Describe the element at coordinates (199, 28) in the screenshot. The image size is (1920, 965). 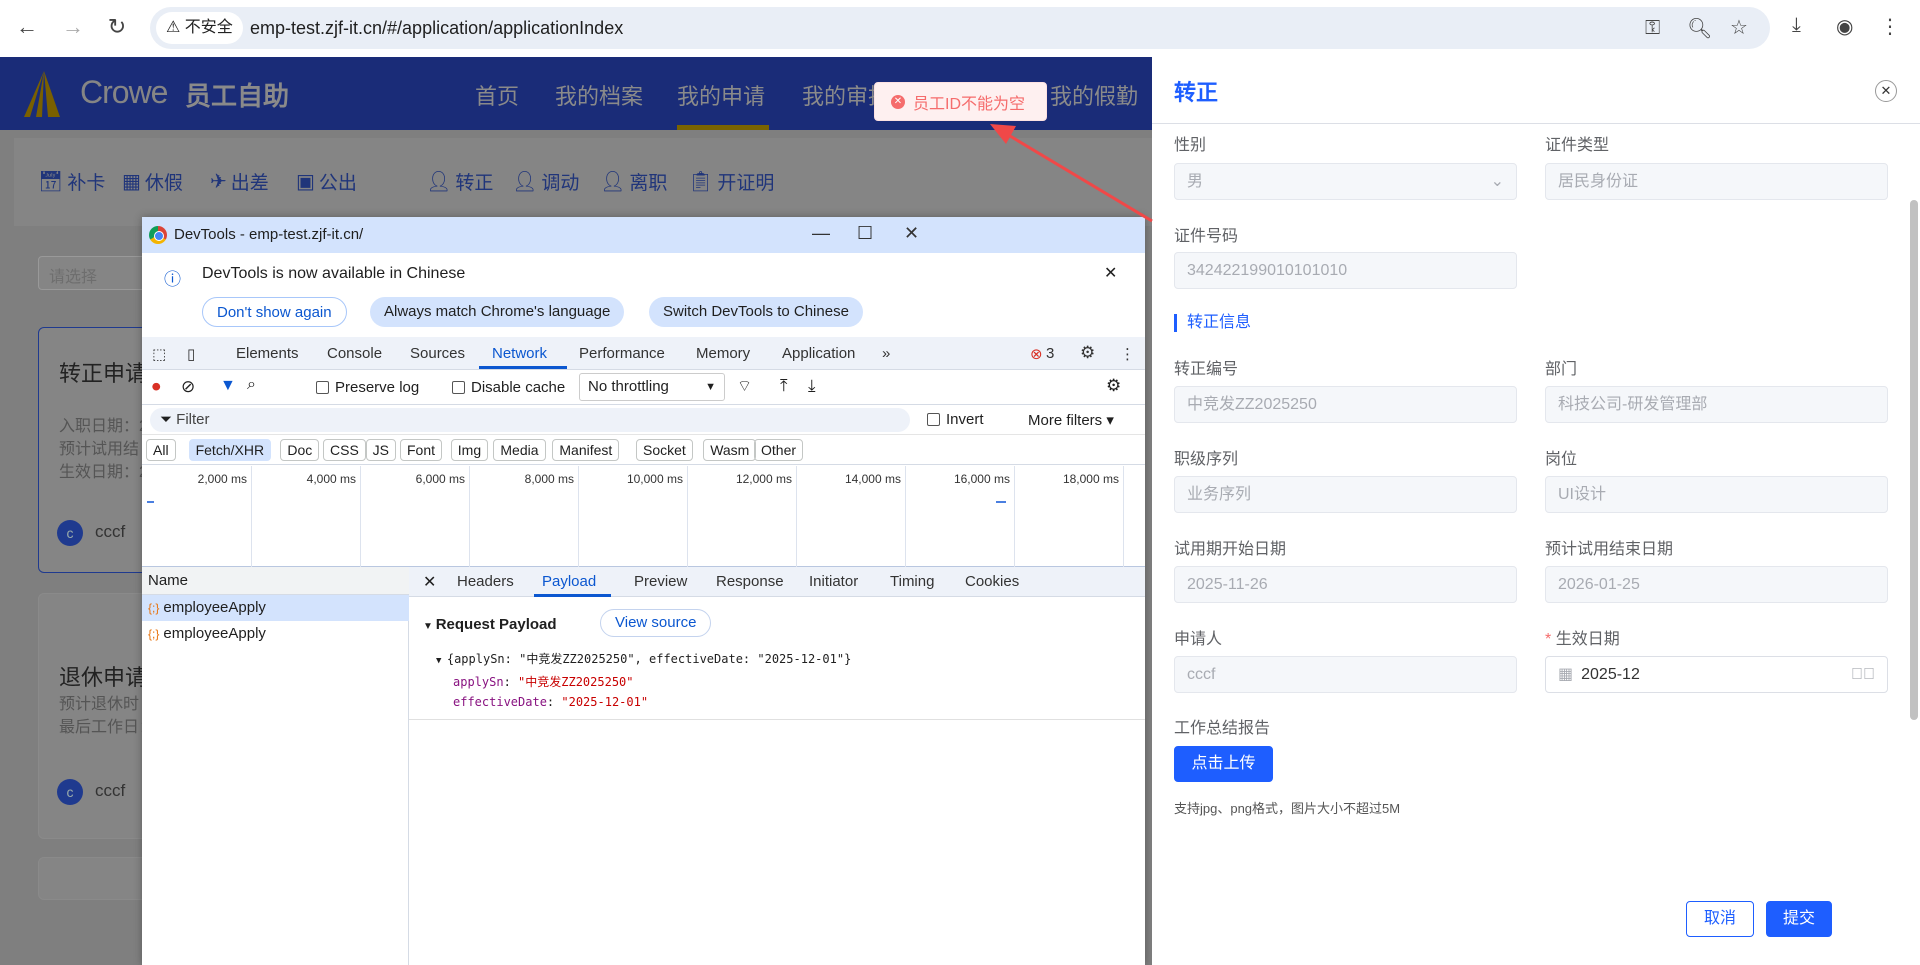
I see `security-chip: ⚠ 不安全` at that location.